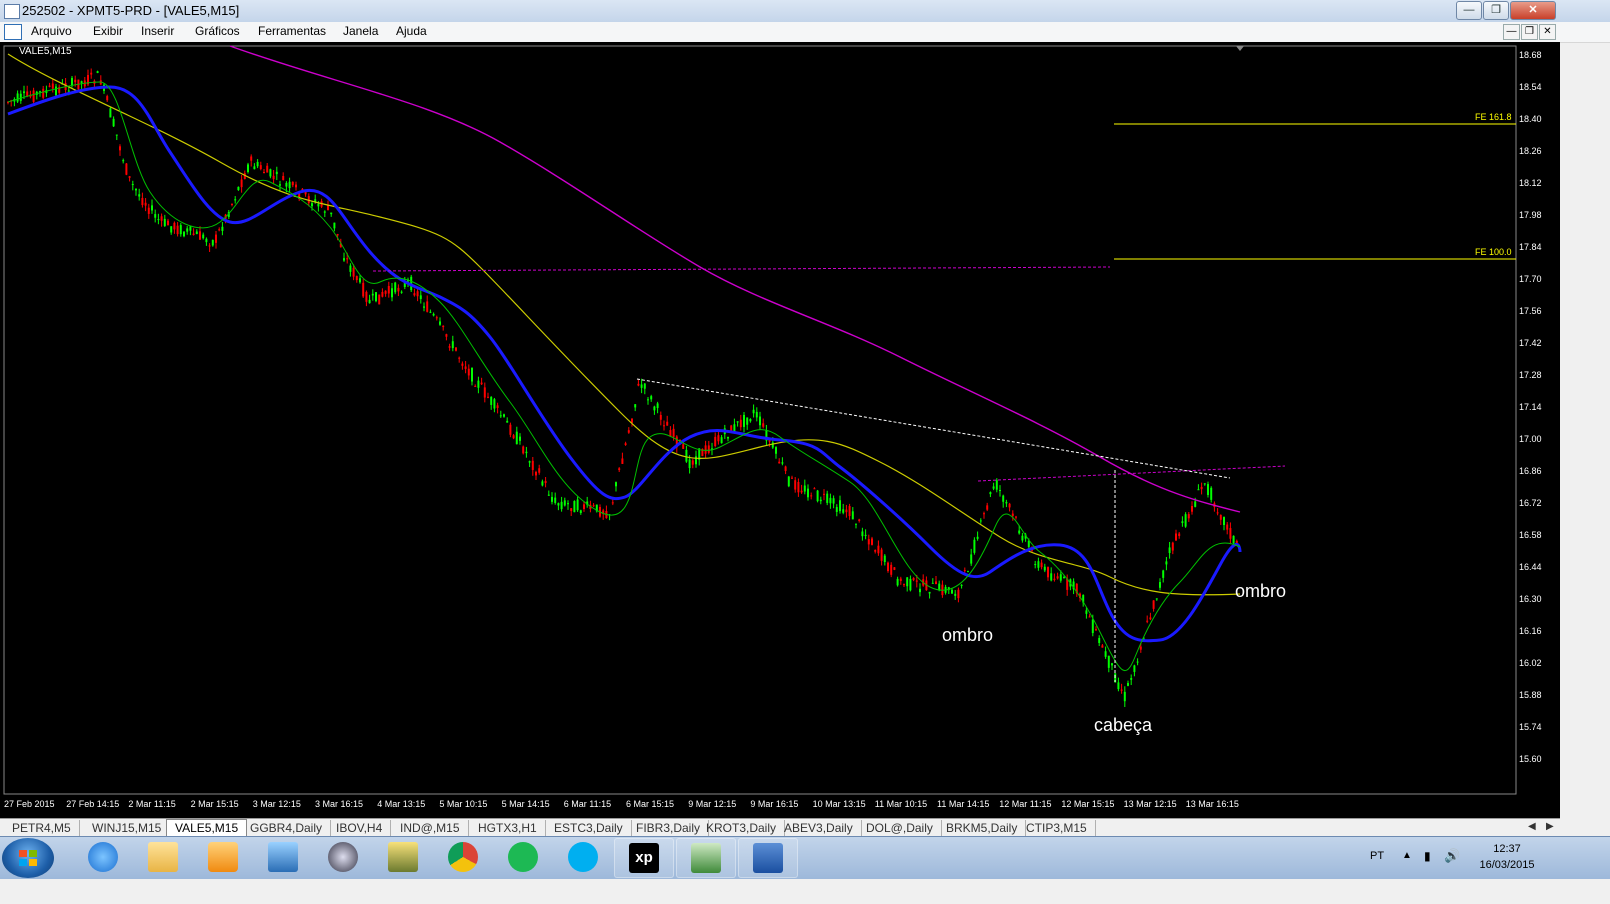 The width and height of the screenshot is (1610, 904). I want to click on network-icon: ▮, so click(1427, 856).